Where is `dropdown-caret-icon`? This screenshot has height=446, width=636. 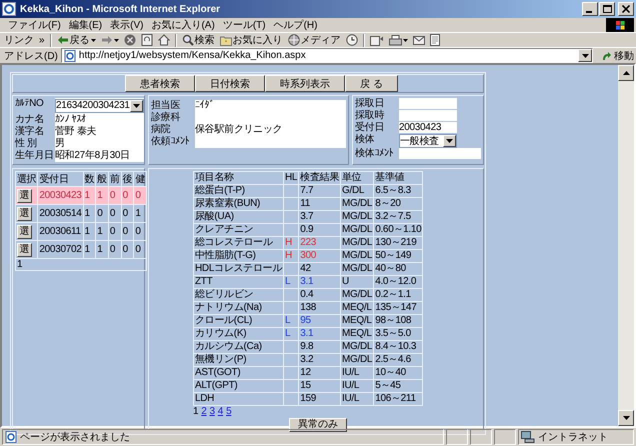
dropdown-caret-icon is located at coordinates (93, 40).